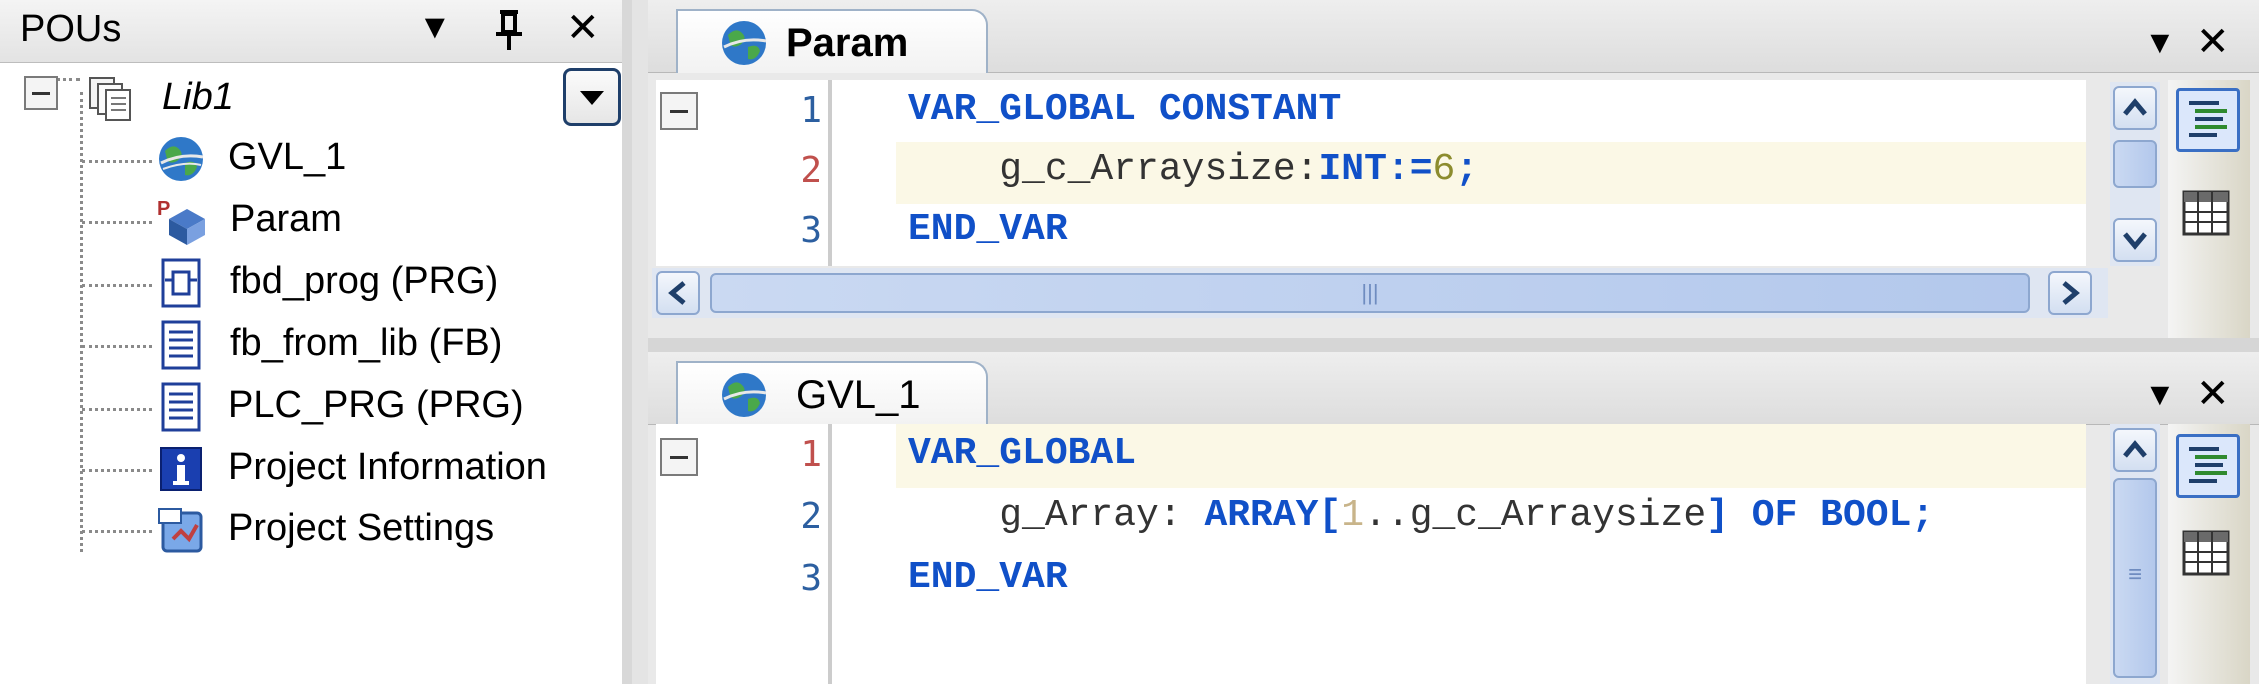  What do you see at coordinates (1022, 453) in the screenshot?
I see `code-line-1: VAR_GLOBAL` at bounding box center [1022, 453].